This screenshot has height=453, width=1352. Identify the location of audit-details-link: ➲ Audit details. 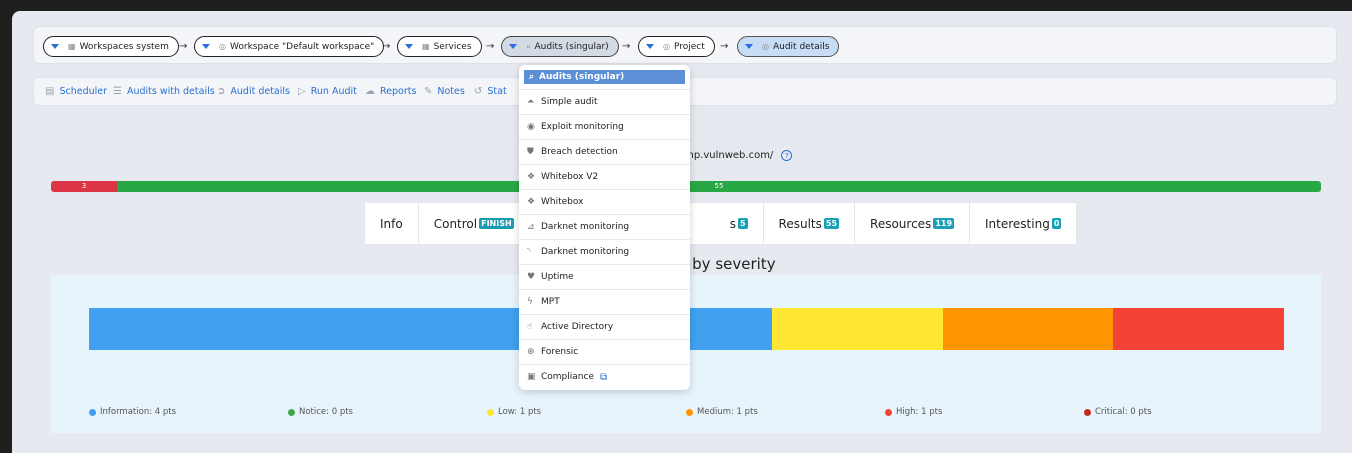
(253, 91).